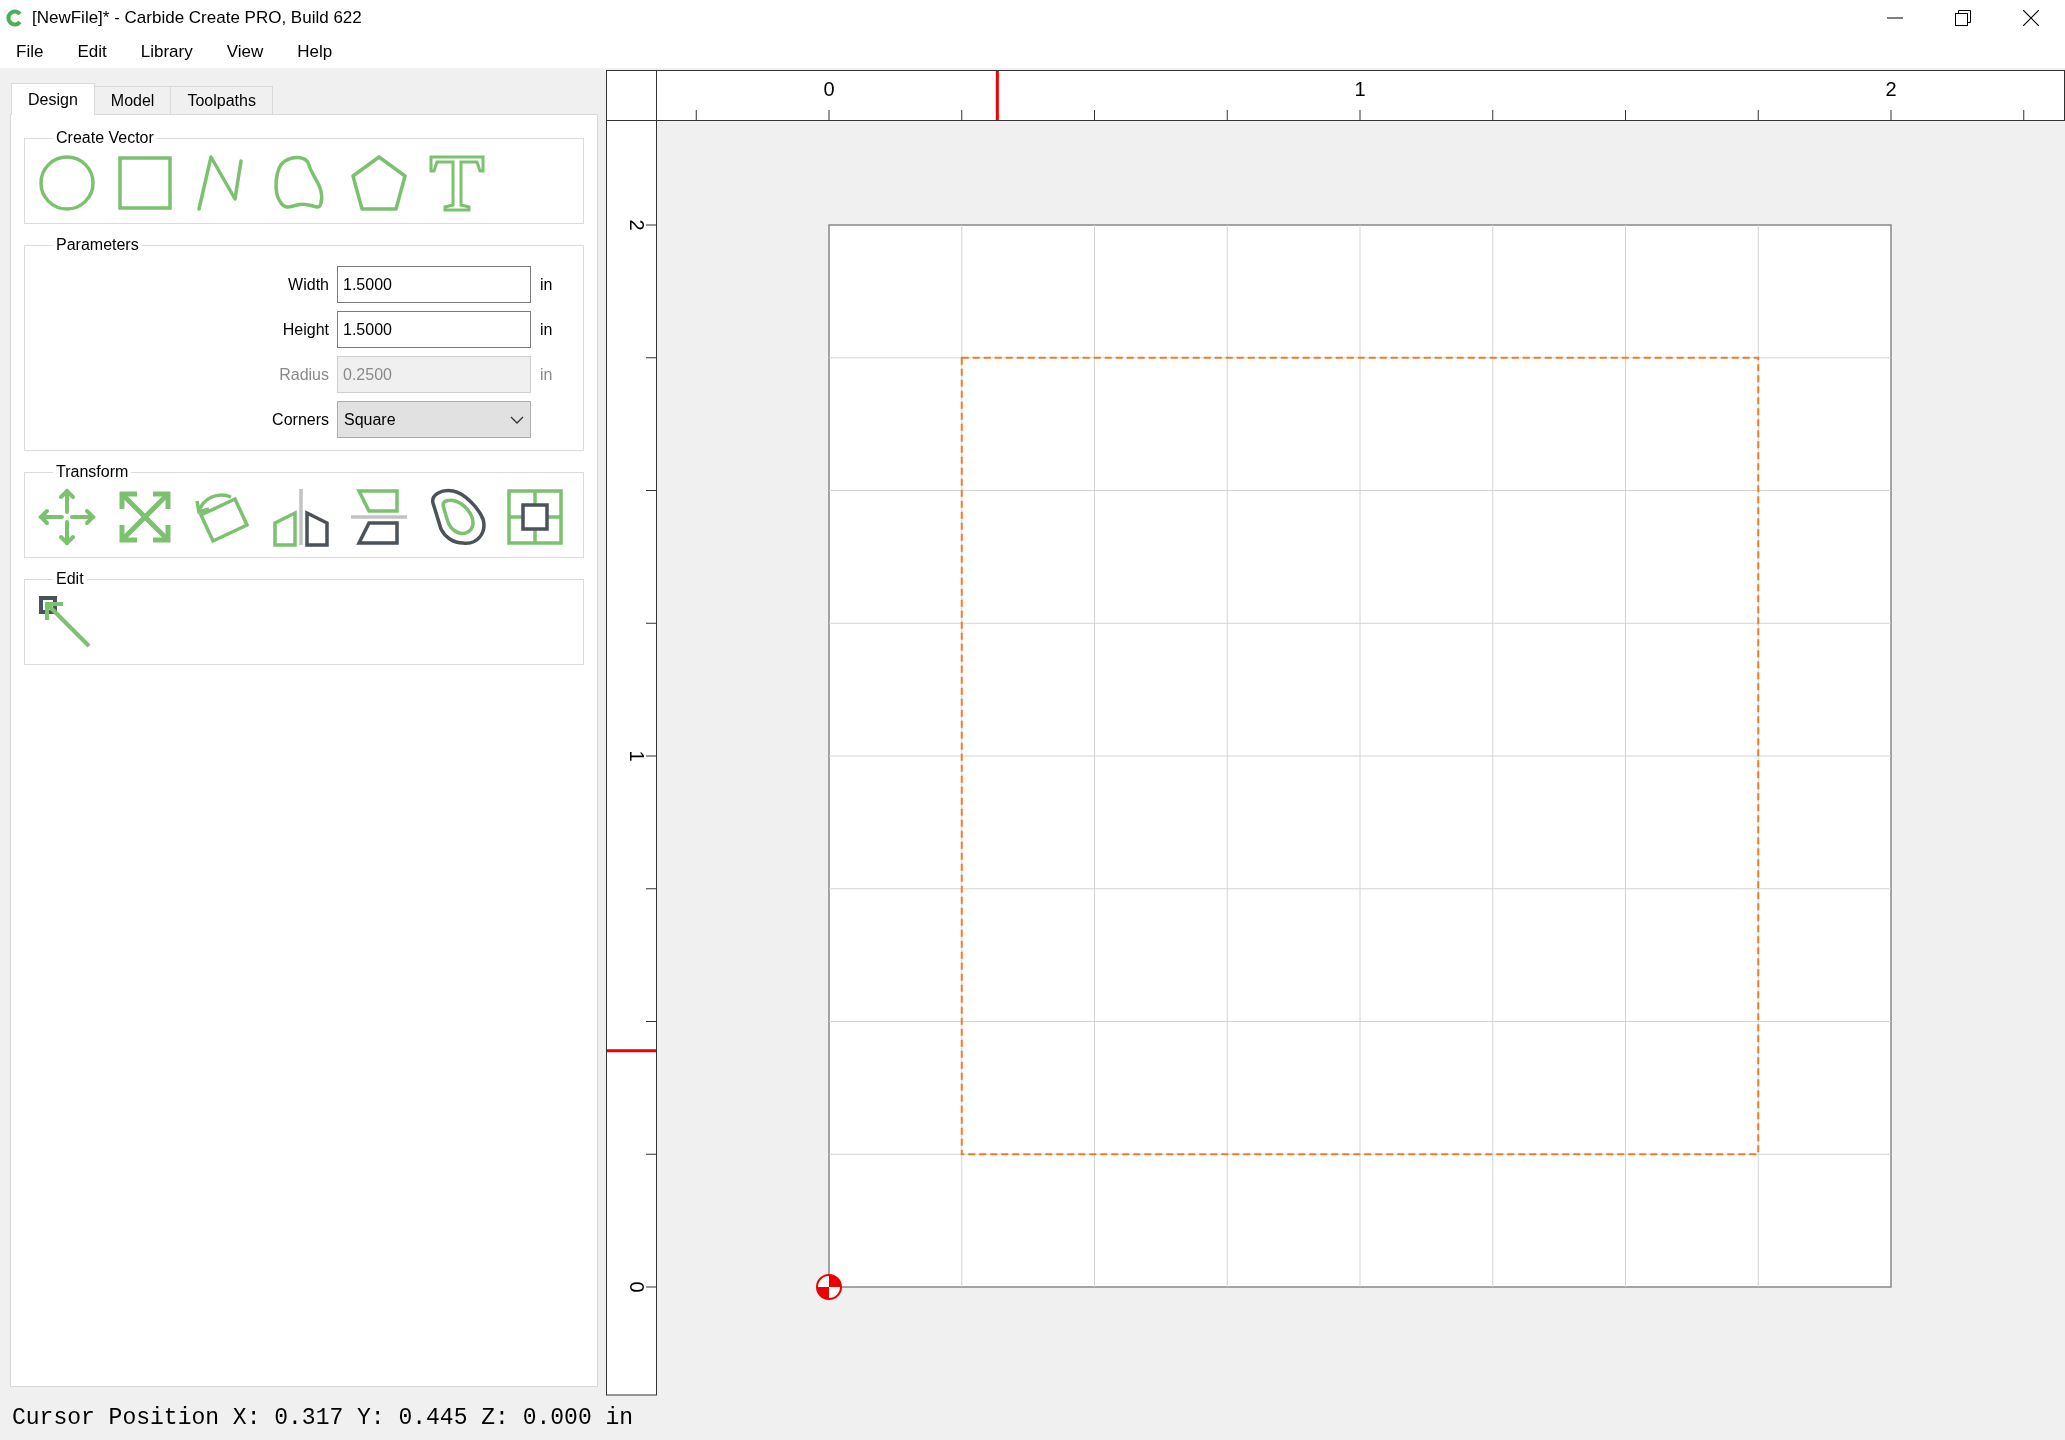 This screenshot has height=1440, width=2065. I want to click on close-icon, so click(2031, 17).